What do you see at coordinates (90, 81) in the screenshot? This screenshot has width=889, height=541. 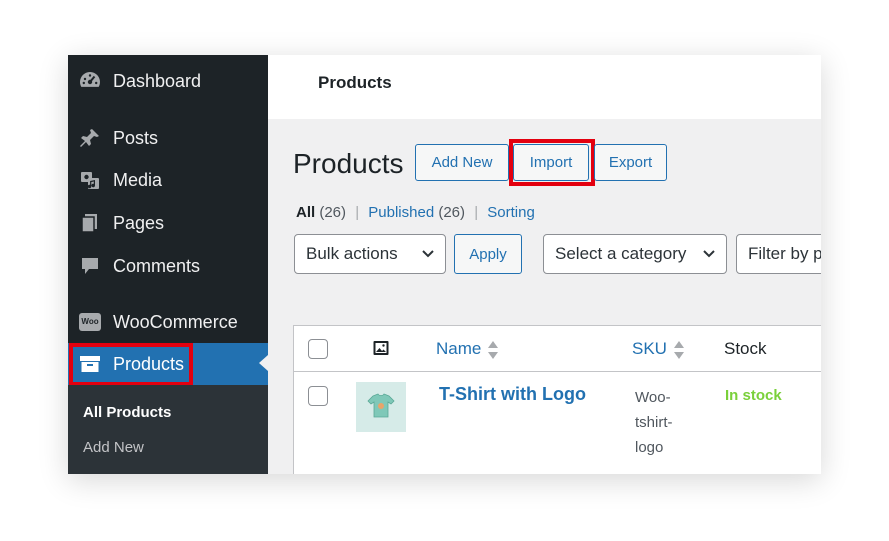 I see `dashboard-icon` at bounding box center [90, 81].